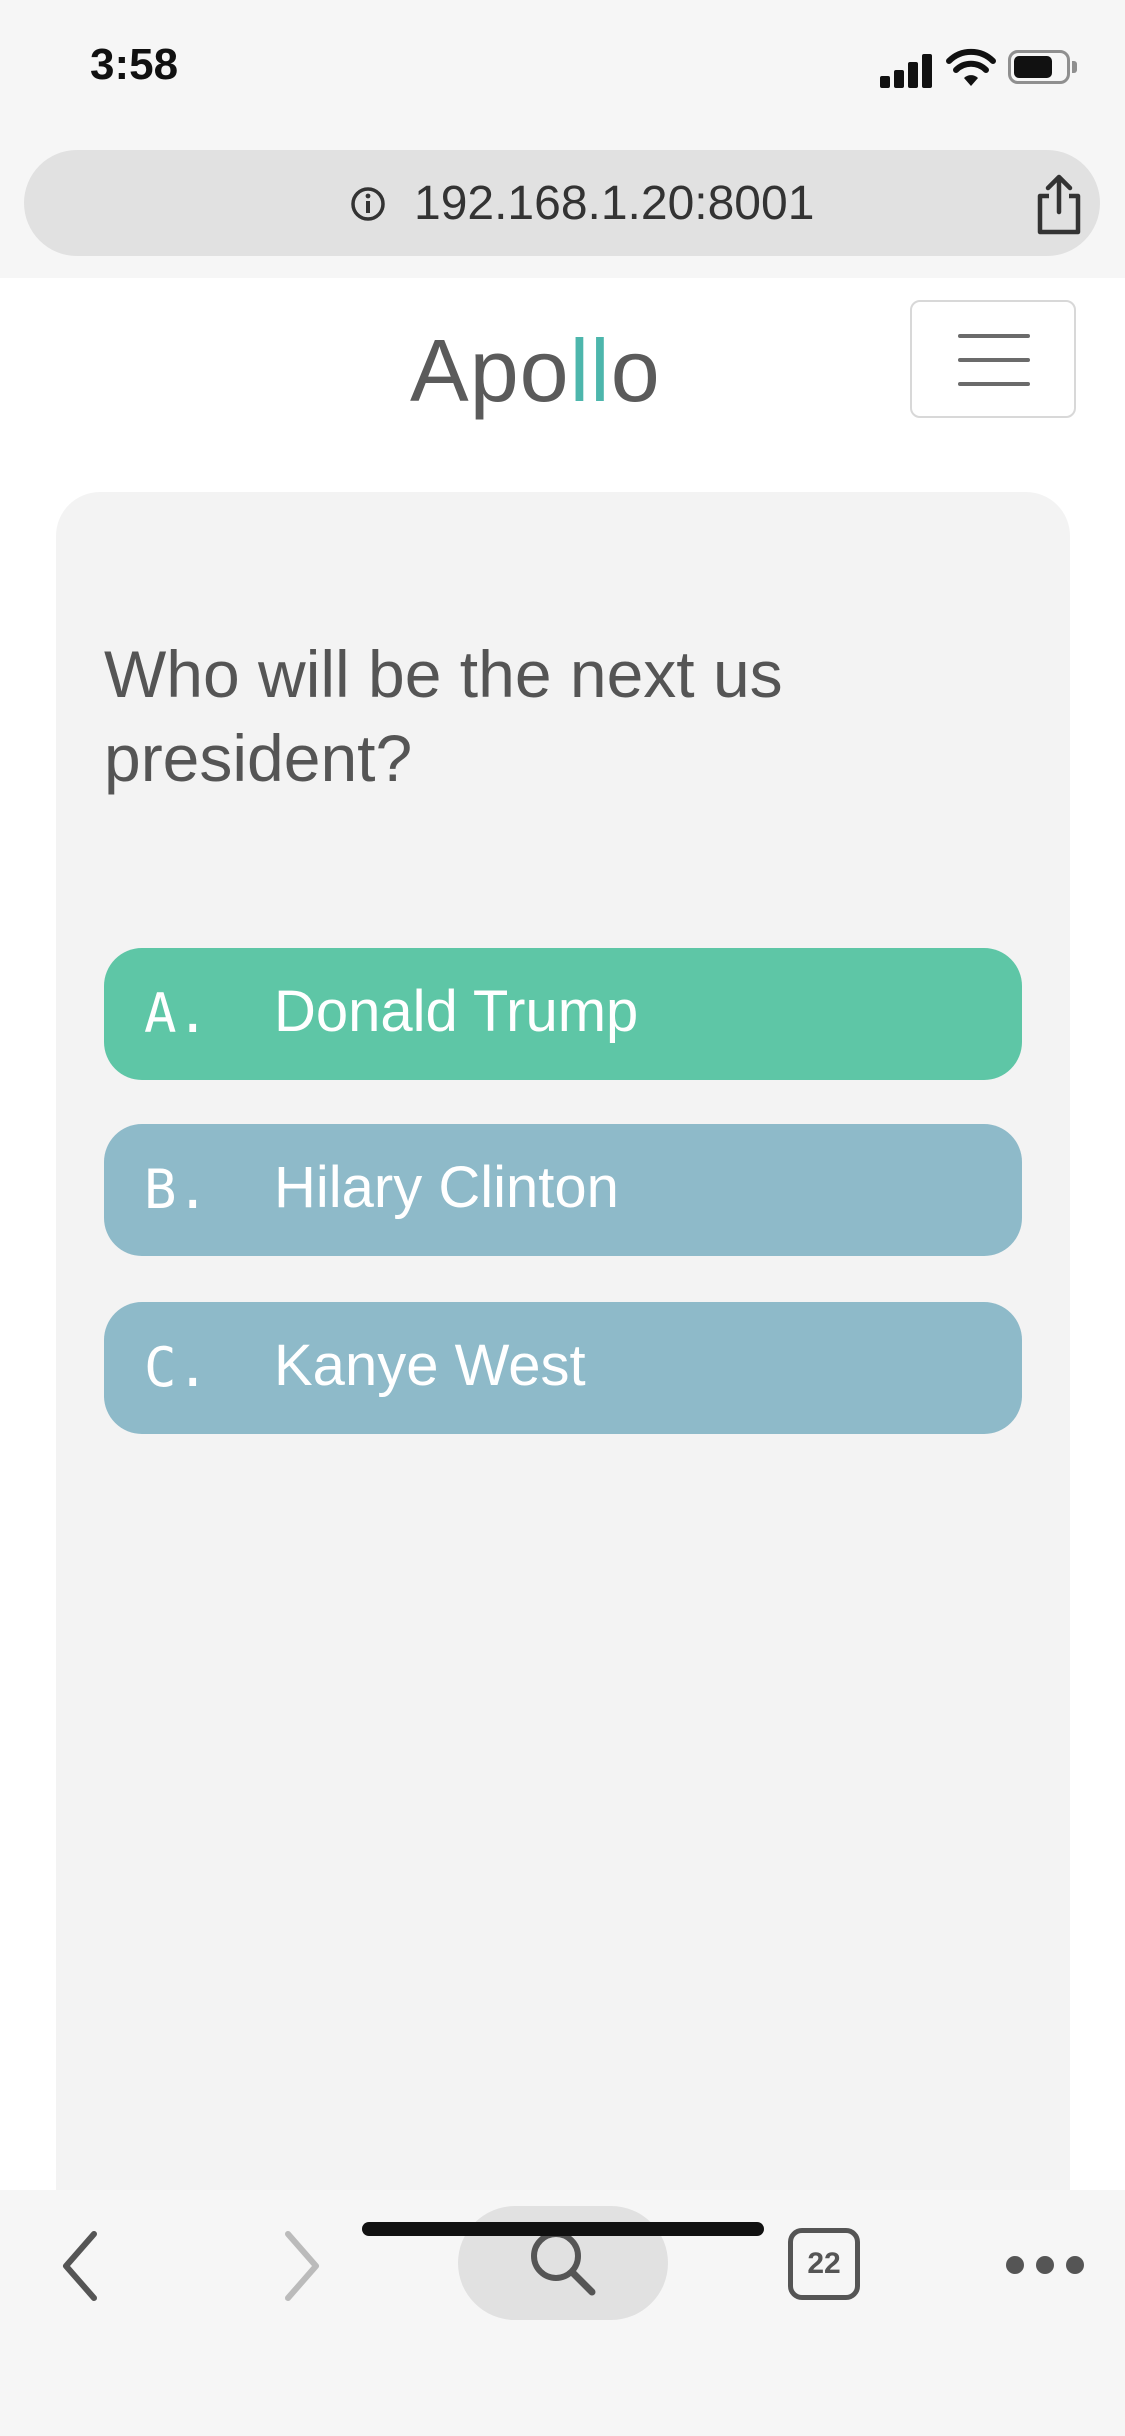 This screenshot has height=2436, width=1125. What do you see at coordinates (1043, 68) in the screenshot?
I see `battery-icon` at bounding box center [1043, 68].